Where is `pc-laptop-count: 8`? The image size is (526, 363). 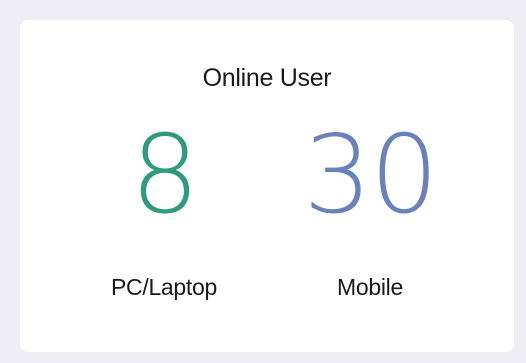
pc-laptop-count: 8 is located at coordinates (165, 175).